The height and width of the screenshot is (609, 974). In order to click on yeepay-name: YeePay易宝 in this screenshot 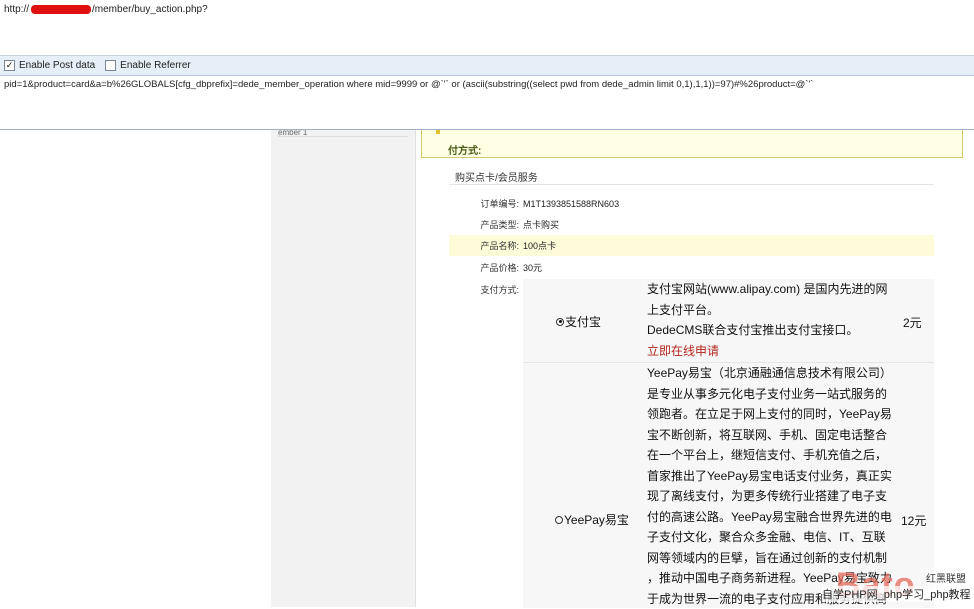, I will do `click(596, 519)`.